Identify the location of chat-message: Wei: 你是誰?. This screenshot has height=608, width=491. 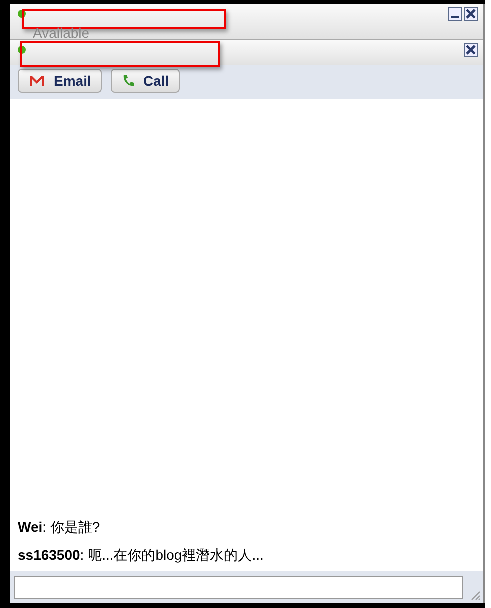
(60, 528).